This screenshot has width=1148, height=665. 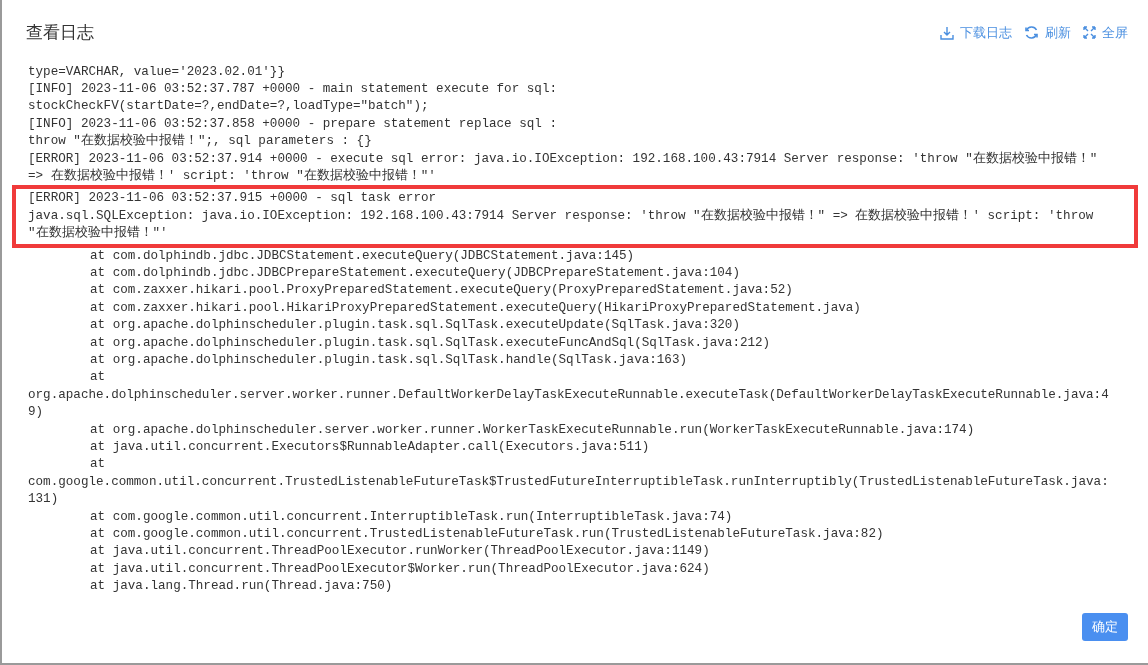 I want to click on download-button: 下载日志, so click(x=976, y=33).